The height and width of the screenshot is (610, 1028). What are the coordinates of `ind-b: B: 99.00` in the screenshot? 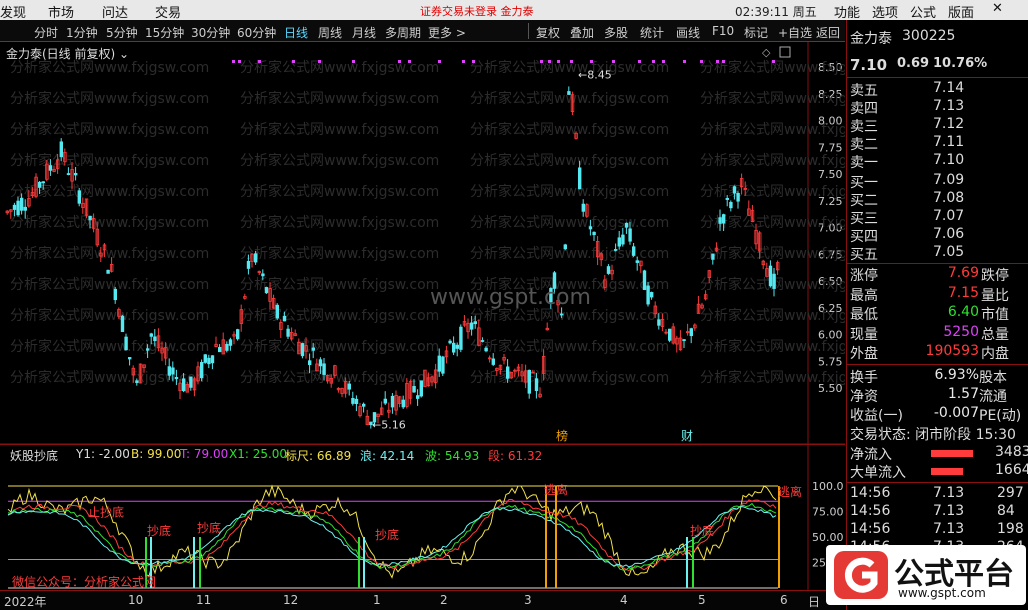 It's located at (156, 454).